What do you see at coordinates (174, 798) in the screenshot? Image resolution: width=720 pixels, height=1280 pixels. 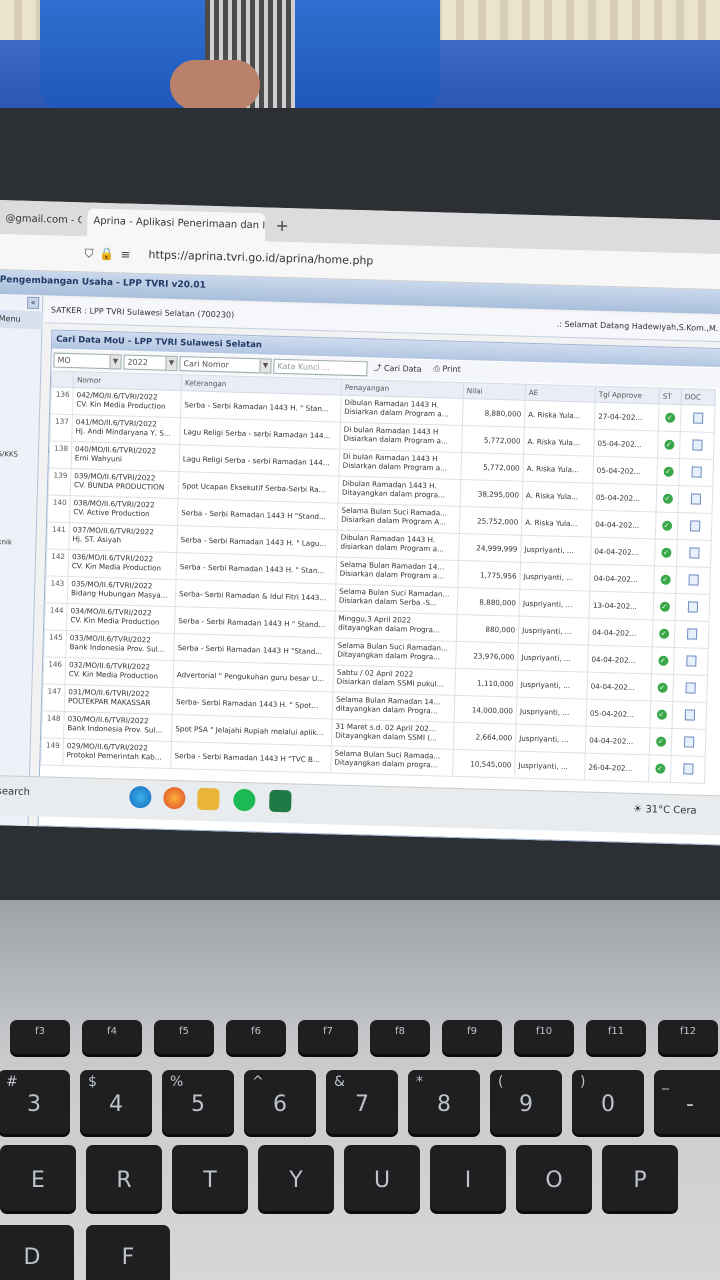 I see `firefox-icon` at bounding box center [174, 798].